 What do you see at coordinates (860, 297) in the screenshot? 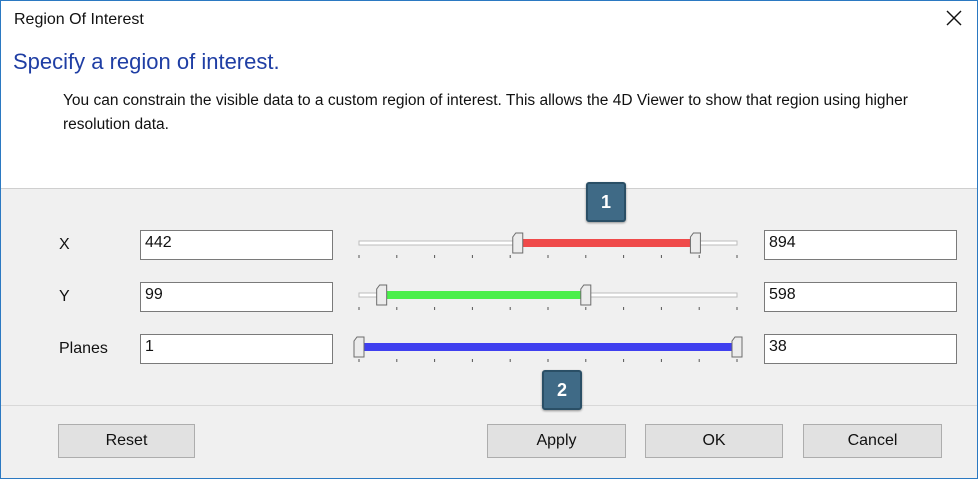
I see `y-max-field: 598` at bounding box center [860, 297].